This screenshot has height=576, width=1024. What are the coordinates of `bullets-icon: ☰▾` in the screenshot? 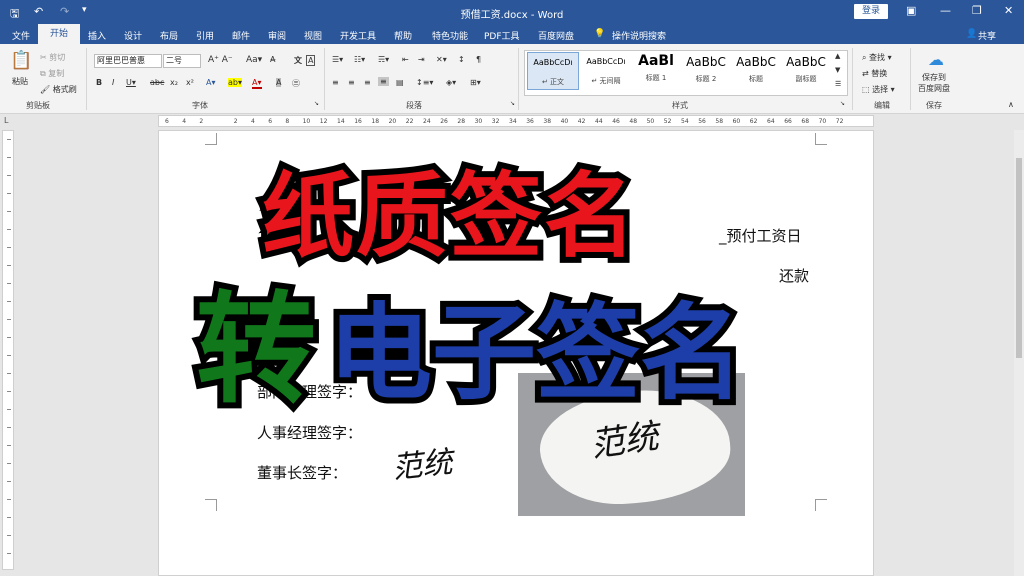 It's located at (337, 59).